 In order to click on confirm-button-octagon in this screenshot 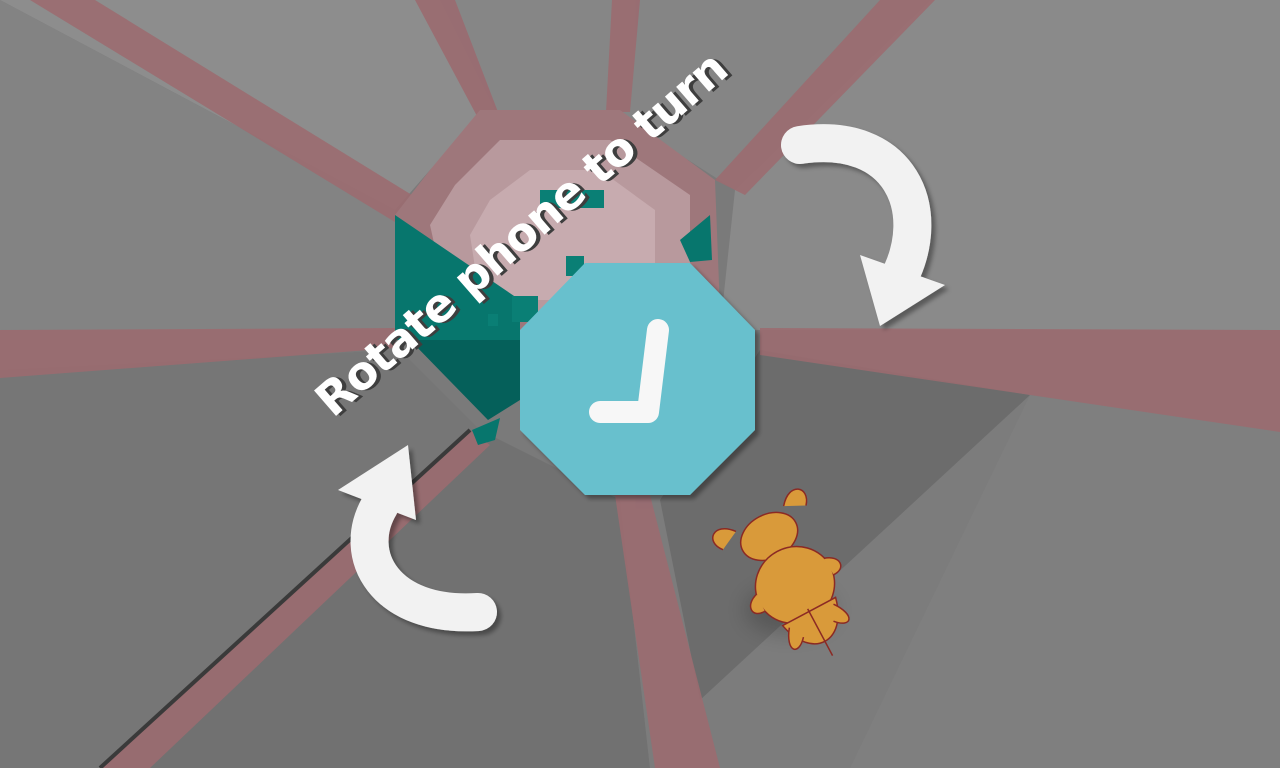, I will do `click(637, 379)`.